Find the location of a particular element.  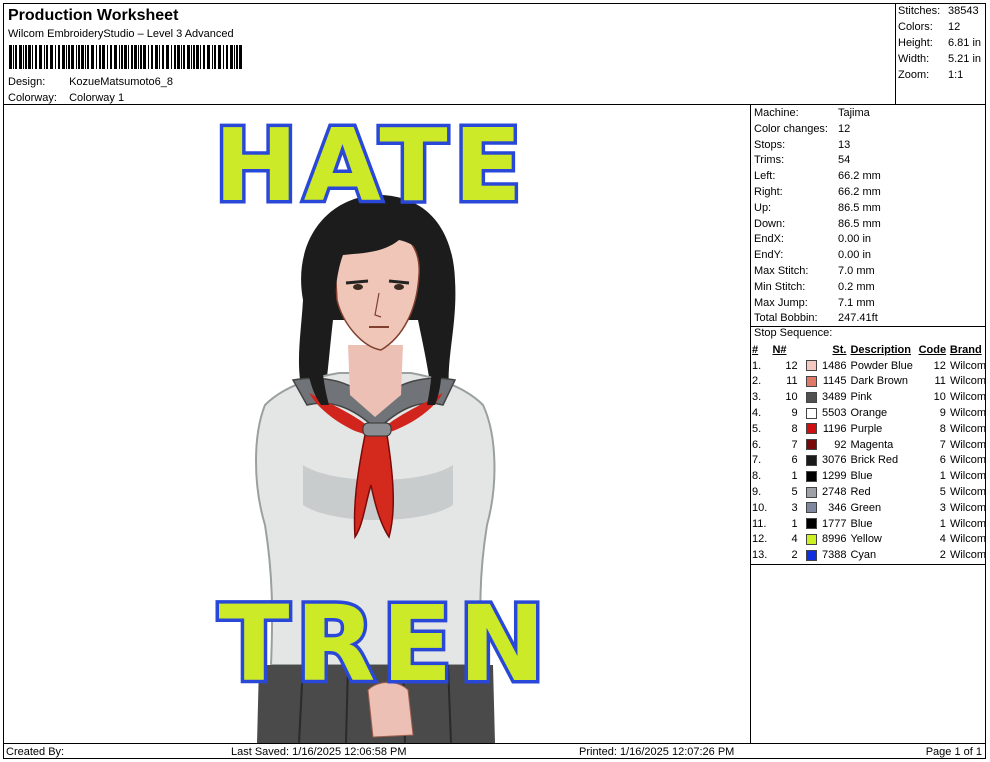

created-by: Created By: is located at coordinates (35, 752).